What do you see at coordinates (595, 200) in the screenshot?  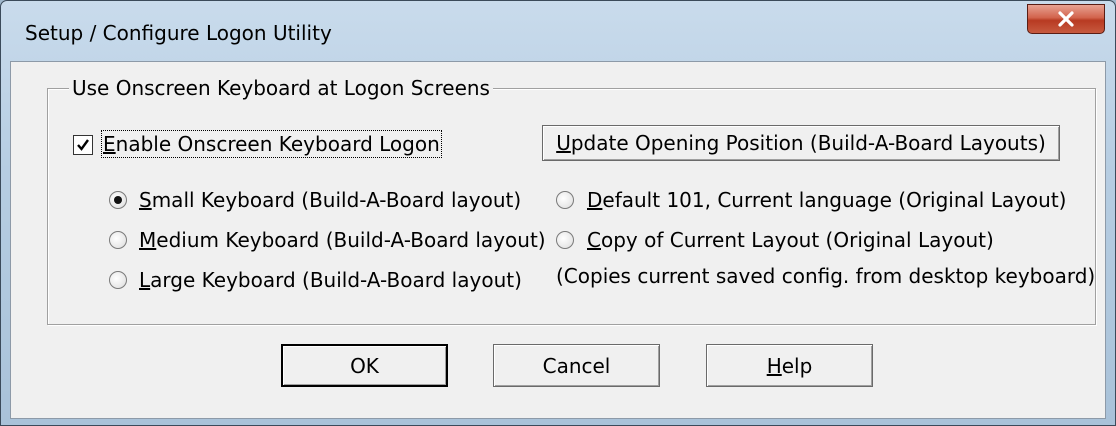 I see `default-mnemonic: D` at bounding box center [595, 200].